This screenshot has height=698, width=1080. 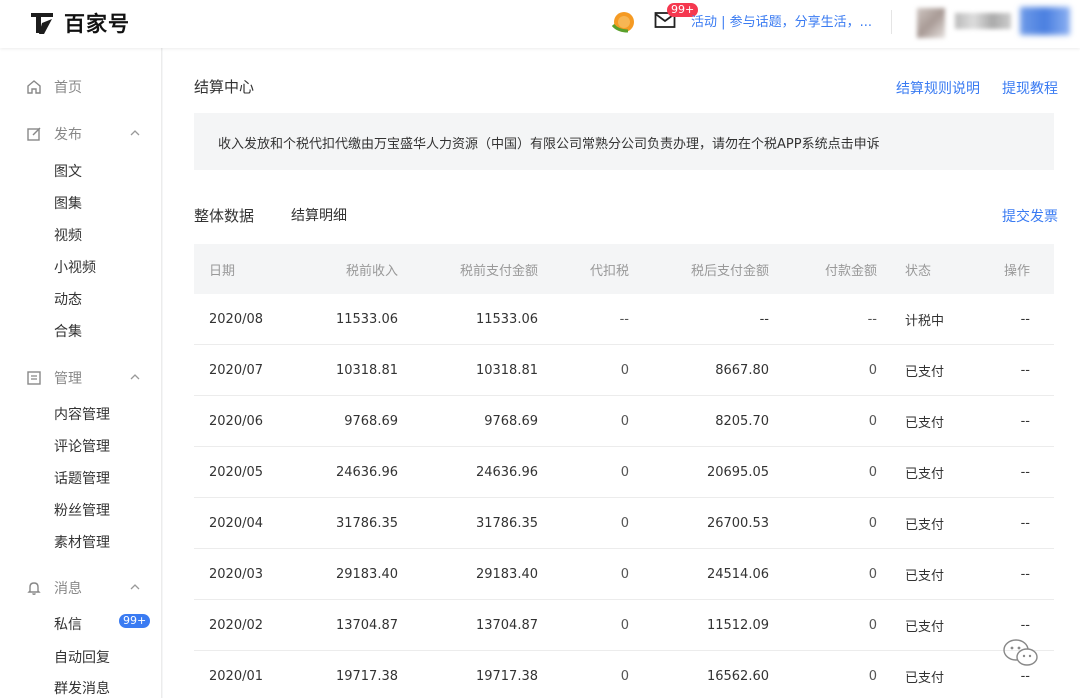 I want to click on cell-date: 2020/08, so click(x=236, y=319).